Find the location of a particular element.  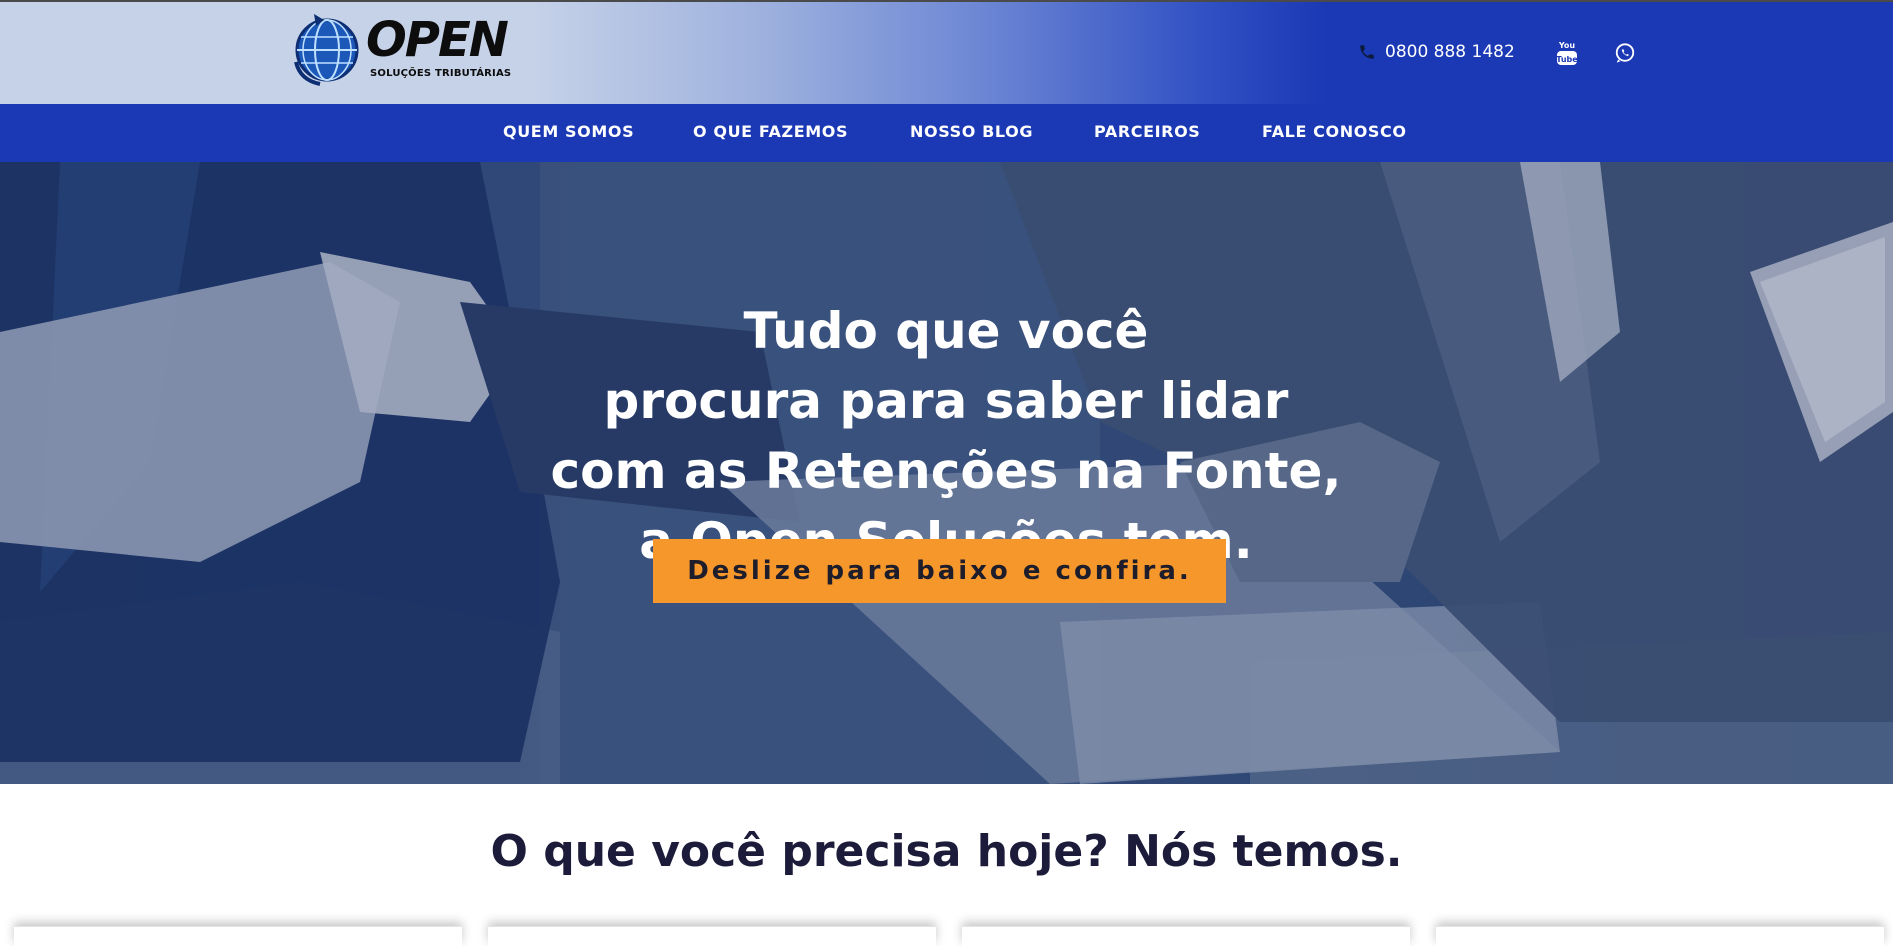

hero-title-line: com as Retenções na Fonte, is located at coordinates (946, 471).